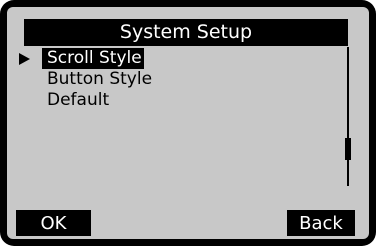  What do you see at coordinates (186, 32) in the screenshot?
I see `screen-title: System Setup` at bounding box center [186, 32].